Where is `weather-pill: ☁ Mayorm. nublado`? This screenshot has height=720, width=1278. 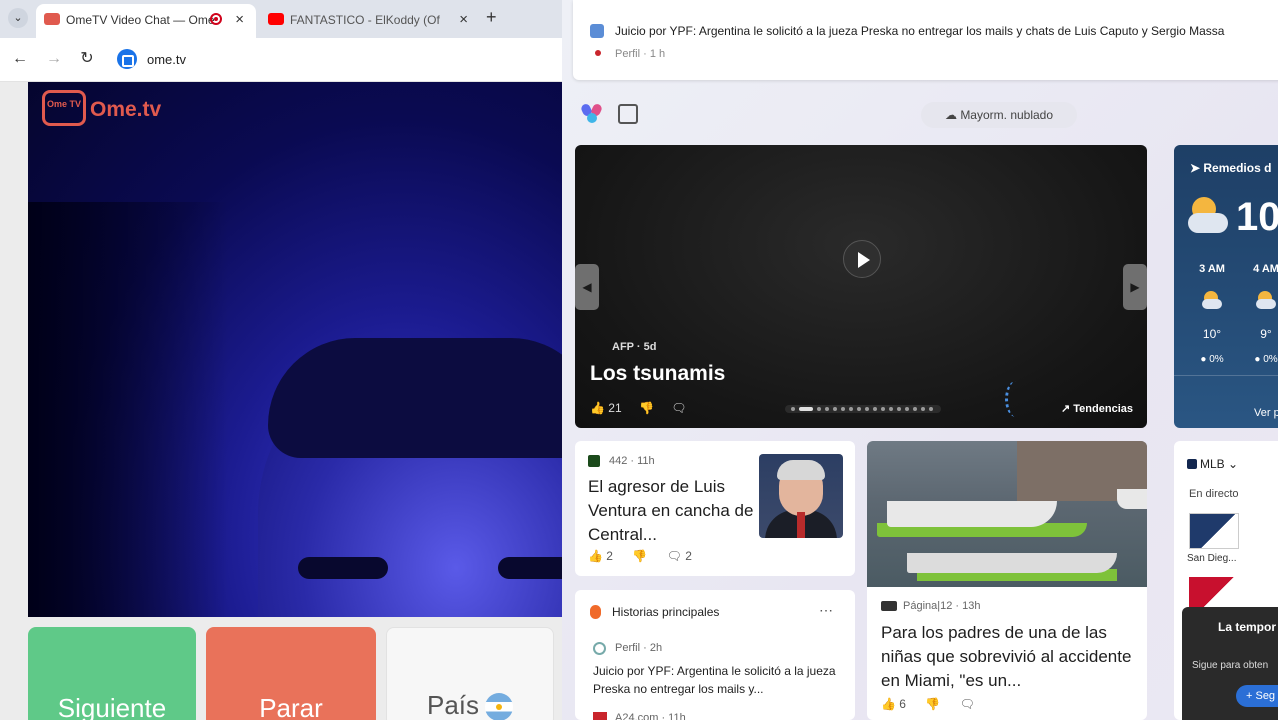 weather-pill: ☁ Mayorm. nublado is located at coordinates (999, 115).